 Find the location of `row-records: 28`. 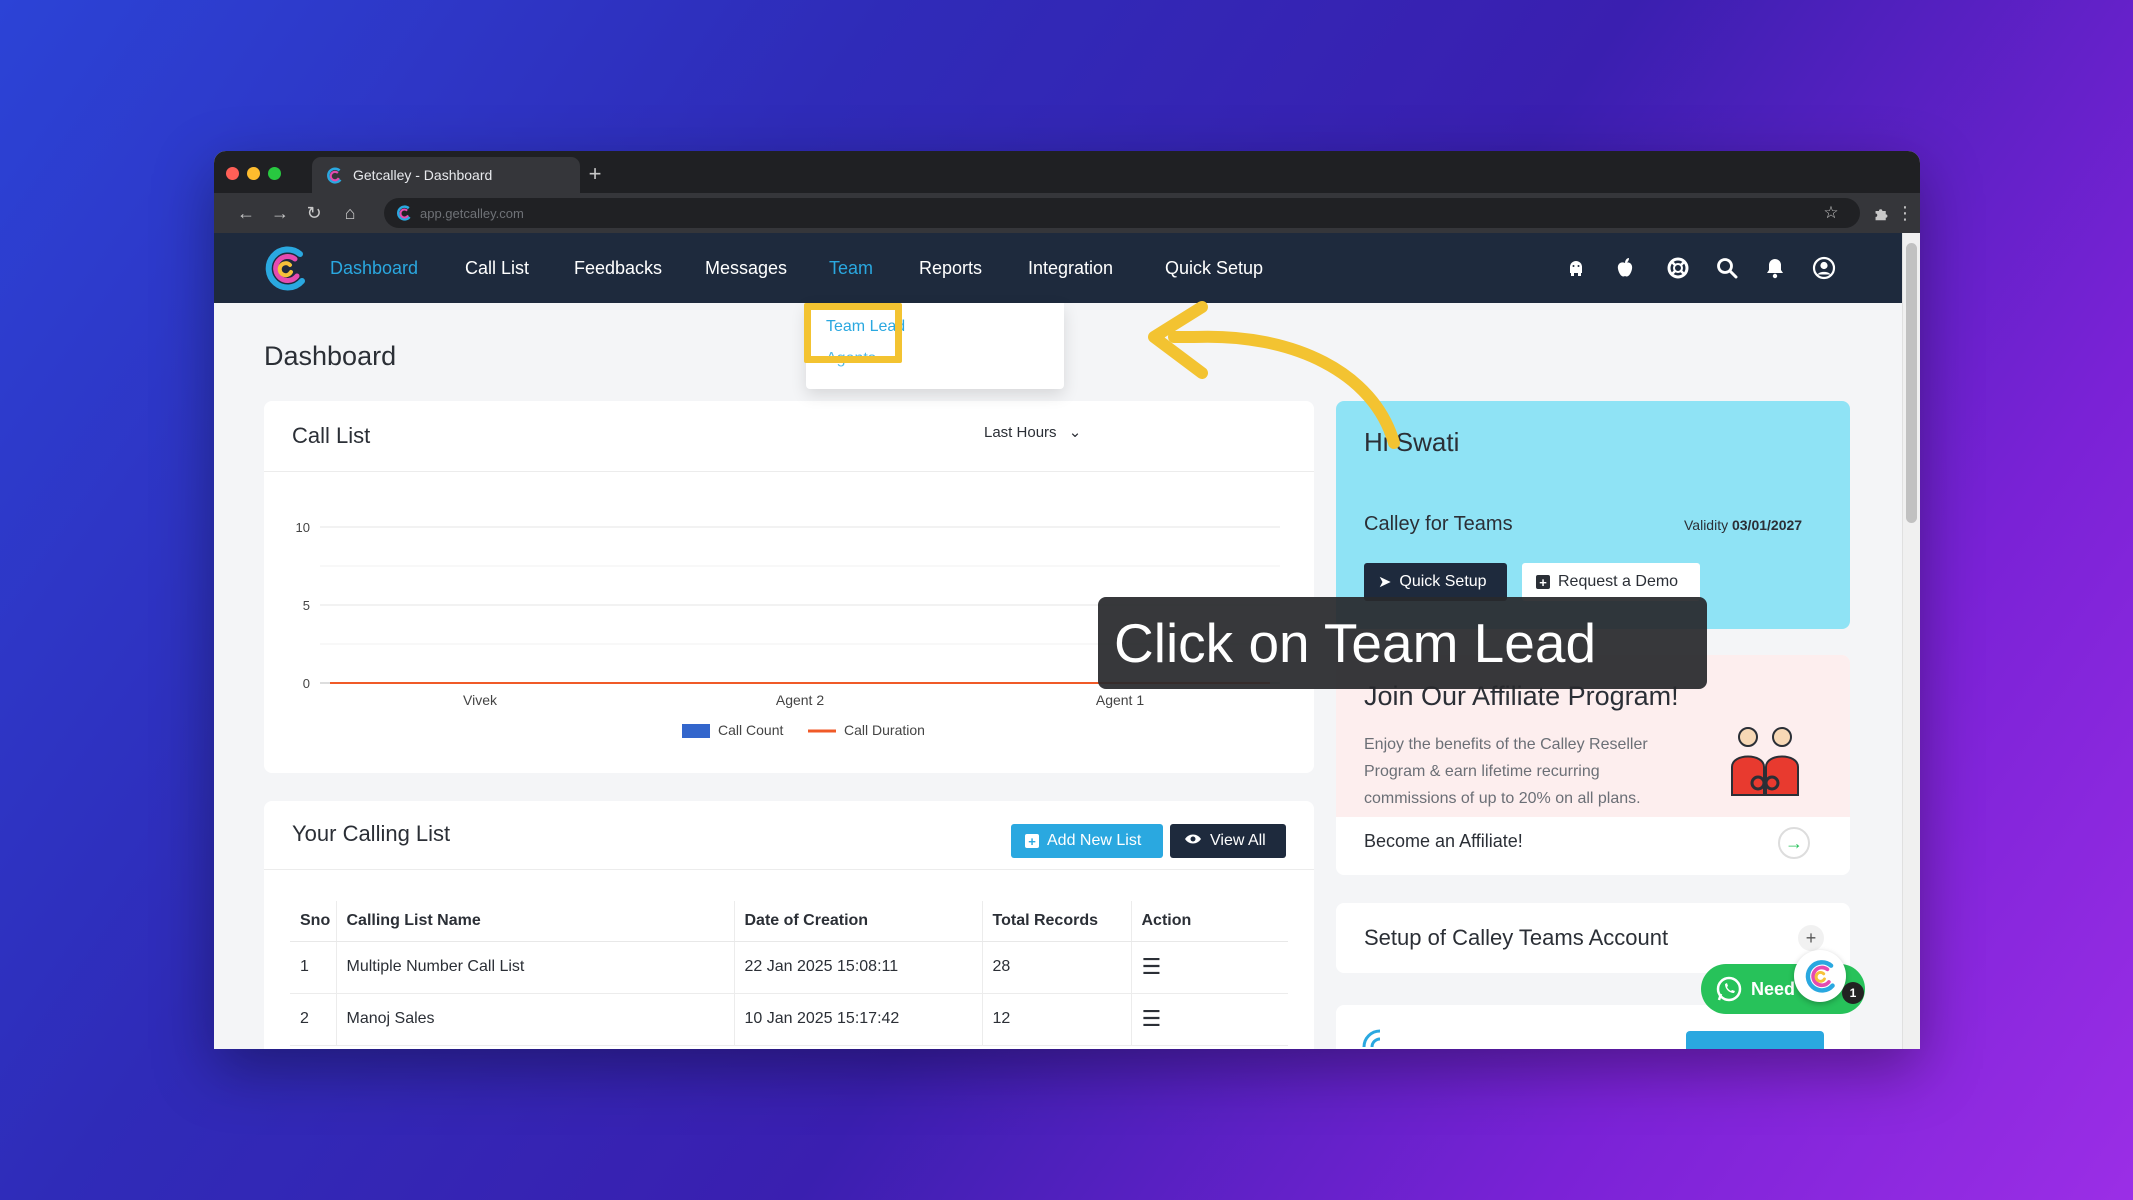

row-records: 28 is located at coordinates (1056, 967).